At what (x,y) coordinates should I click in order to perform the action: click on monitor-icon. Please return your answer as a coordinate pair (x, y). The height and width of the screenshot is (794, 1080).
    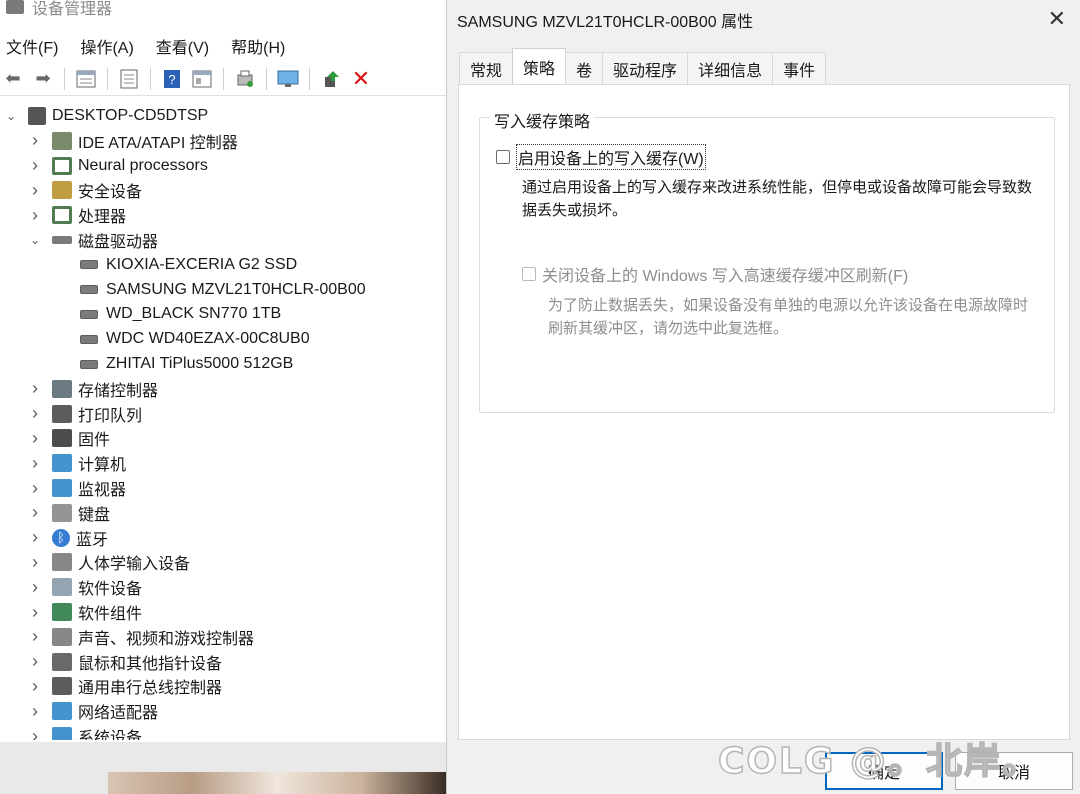
    Looking at the image, I should click on (288, 79).